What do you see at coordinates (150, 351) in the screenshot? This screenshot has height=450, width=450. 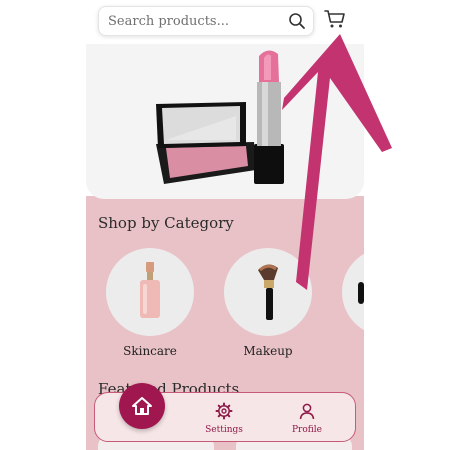 I see `category-skincare-label: Skincare` at bounding box center [150, 351].